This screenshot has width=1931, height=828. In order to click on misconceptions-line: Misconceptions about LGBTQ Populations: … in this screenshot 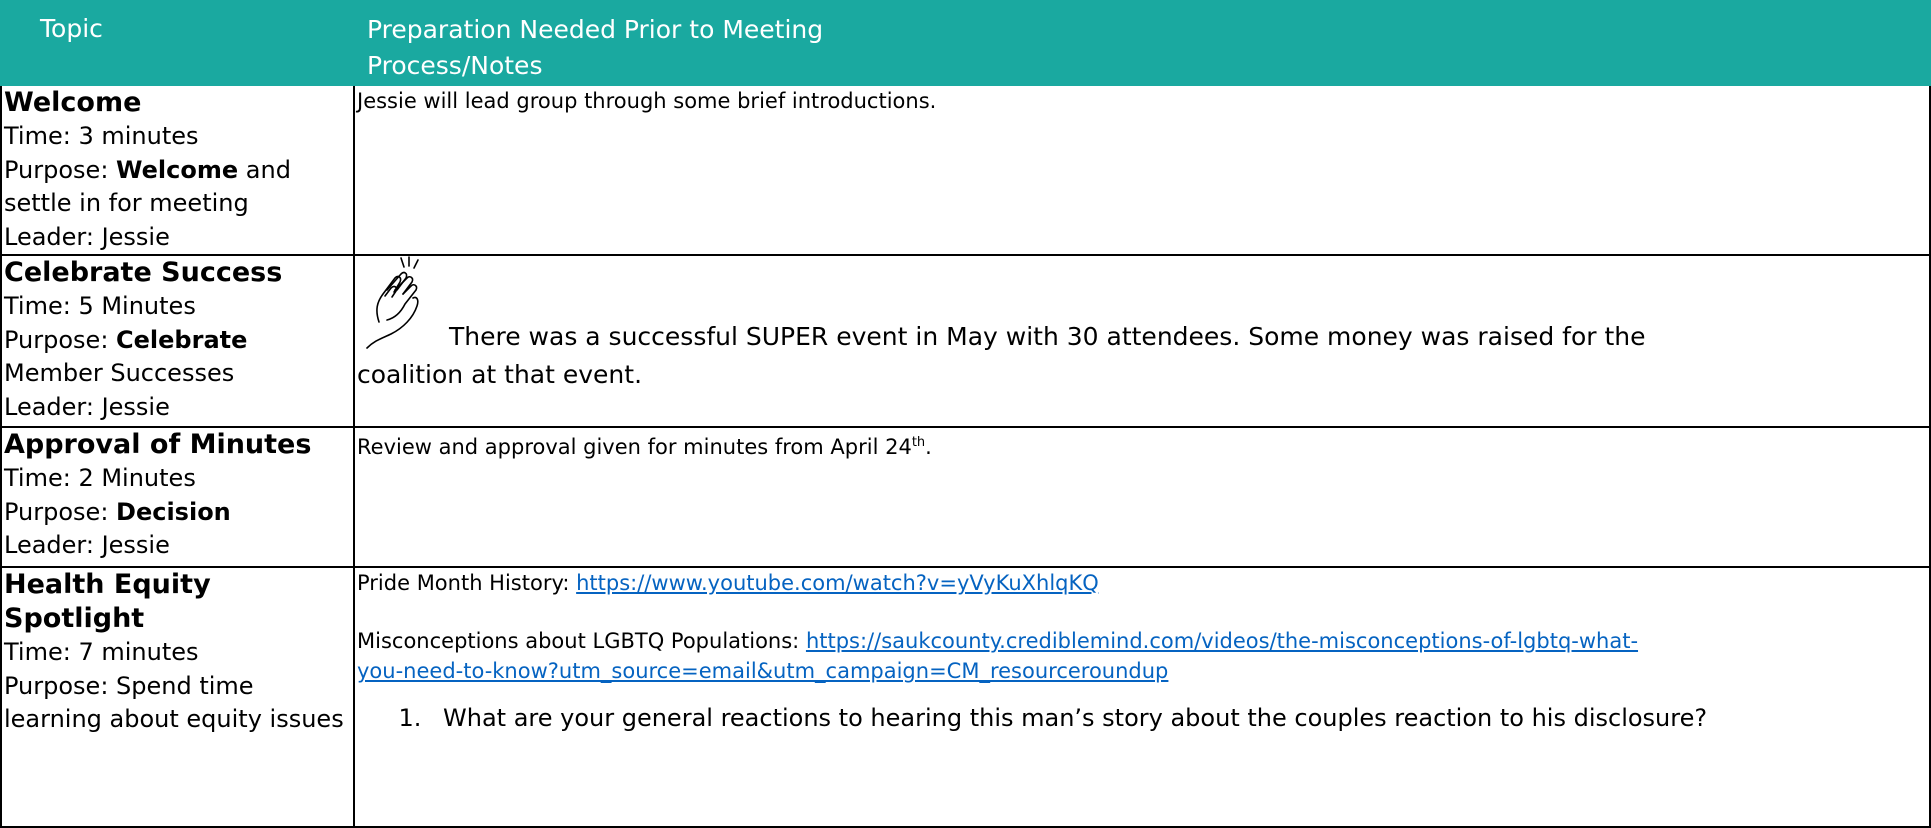, I will do `click(998, 656)`.